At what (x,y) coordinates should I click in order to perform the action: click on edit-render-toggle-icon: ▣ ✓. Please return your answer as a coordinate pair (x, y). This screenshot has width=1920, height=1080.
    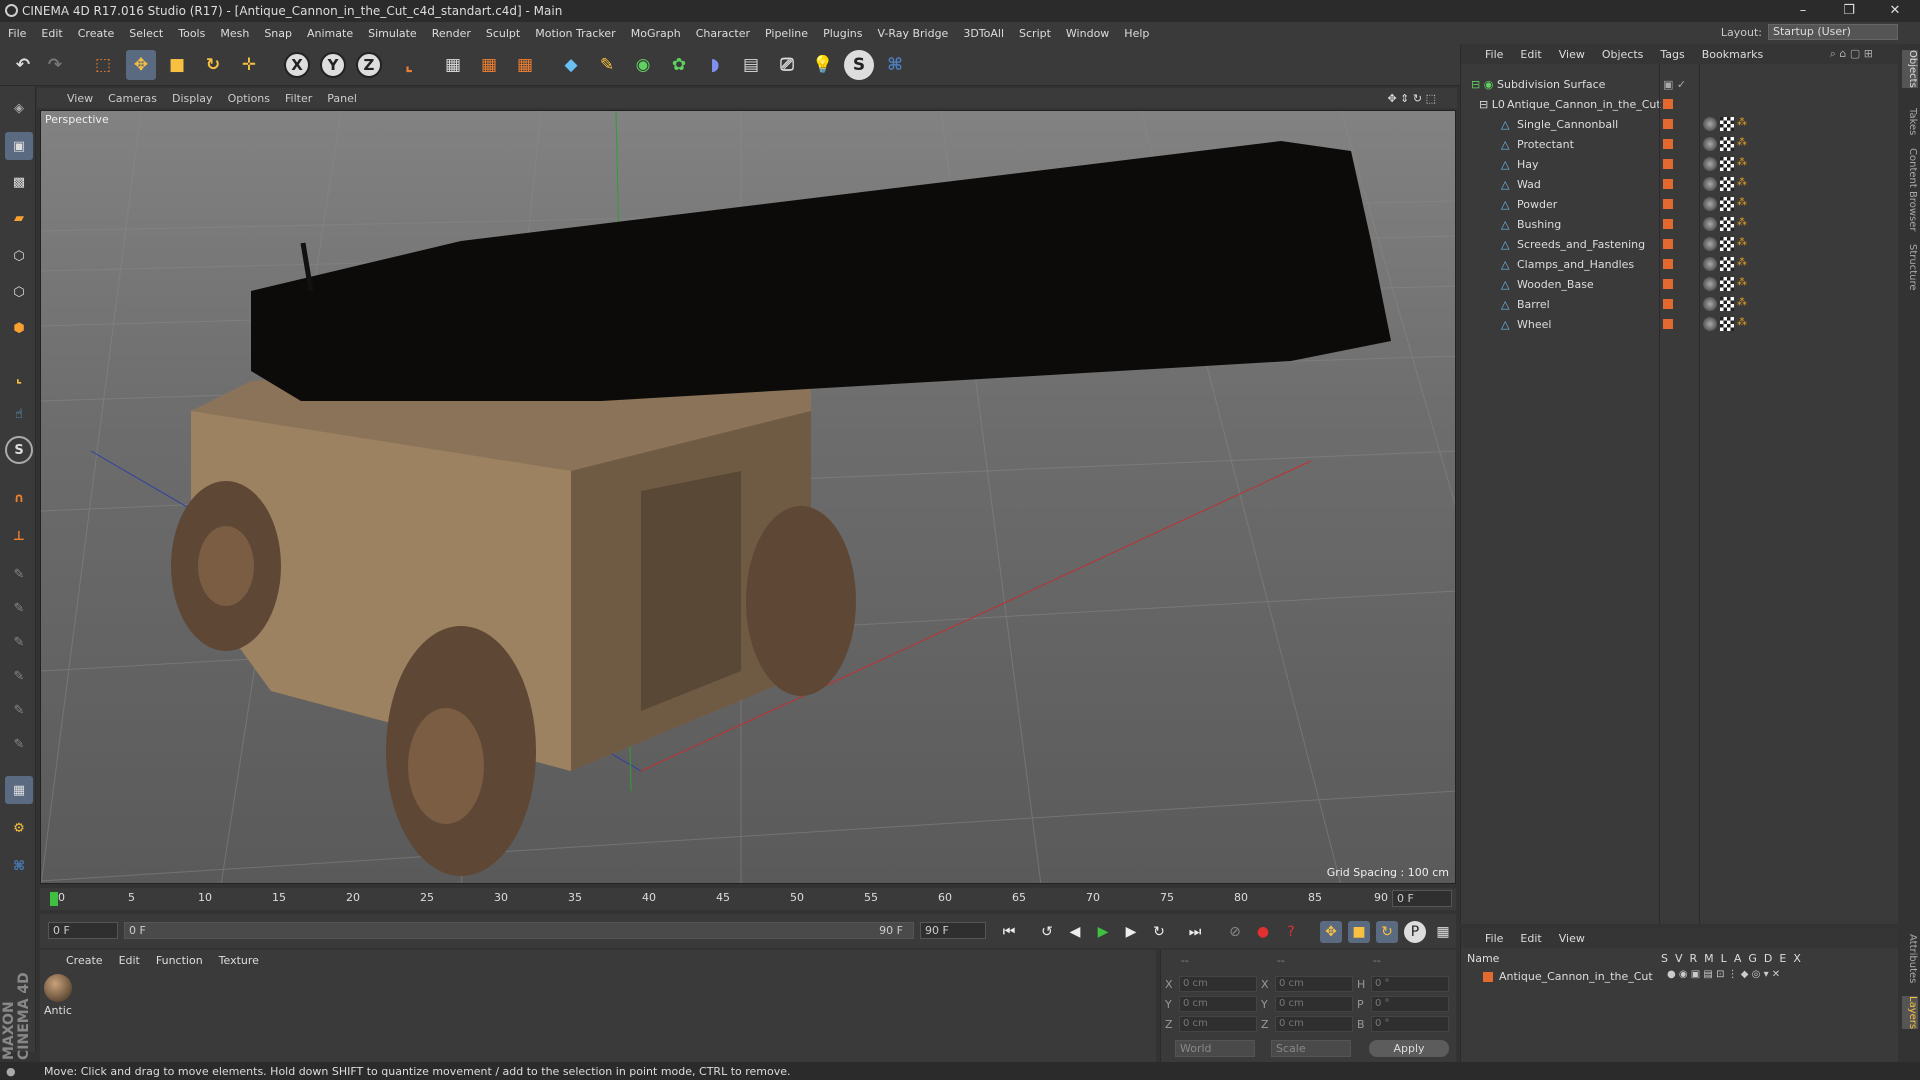
    Looking at the image, I should click on (1674, 84).